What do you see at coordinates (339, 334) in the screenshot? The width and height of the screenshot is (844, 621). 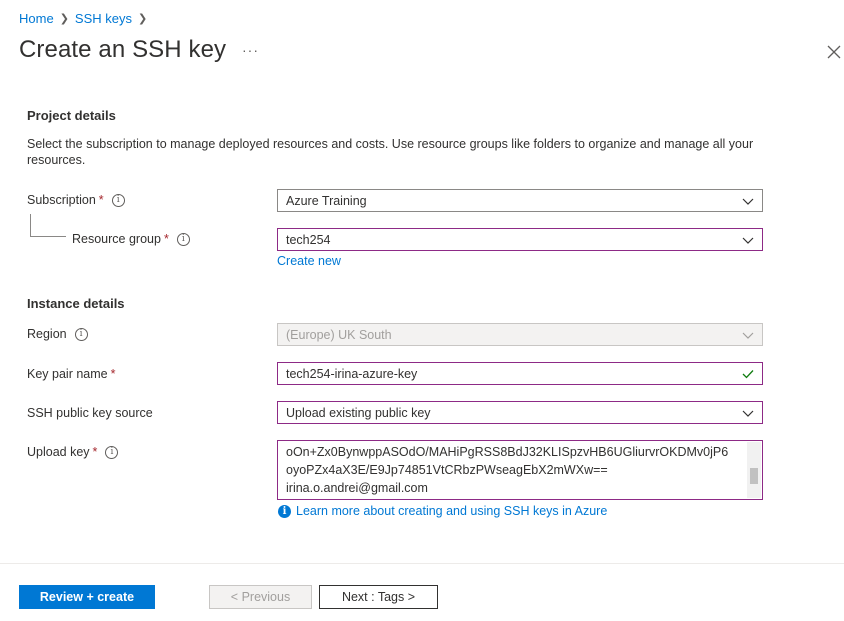 I see `region-value: (Europe) UK South` at bounding box center [339, 334].